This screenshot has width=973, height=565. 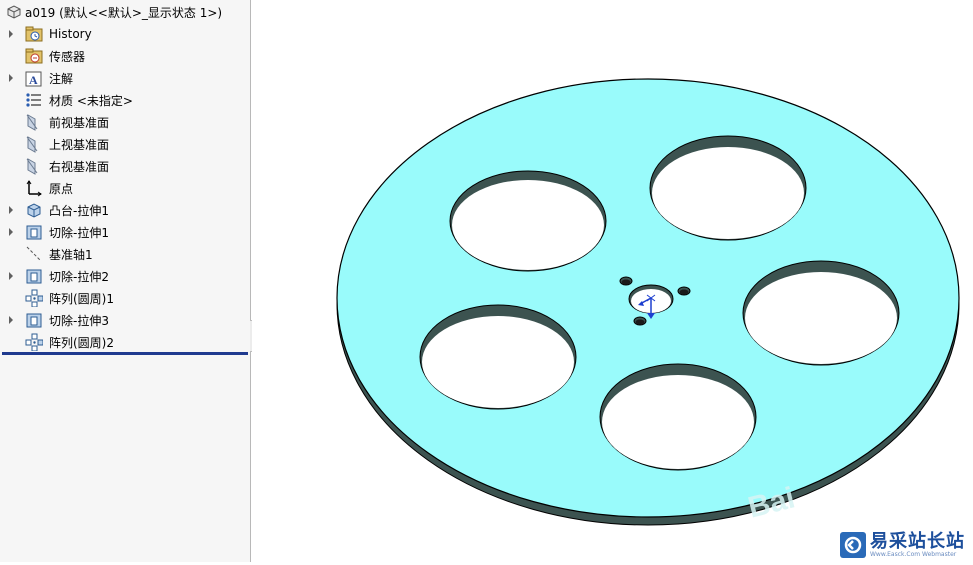 I want to click on tree-item: 材质 <未指定>, so click(x=124, y=100).